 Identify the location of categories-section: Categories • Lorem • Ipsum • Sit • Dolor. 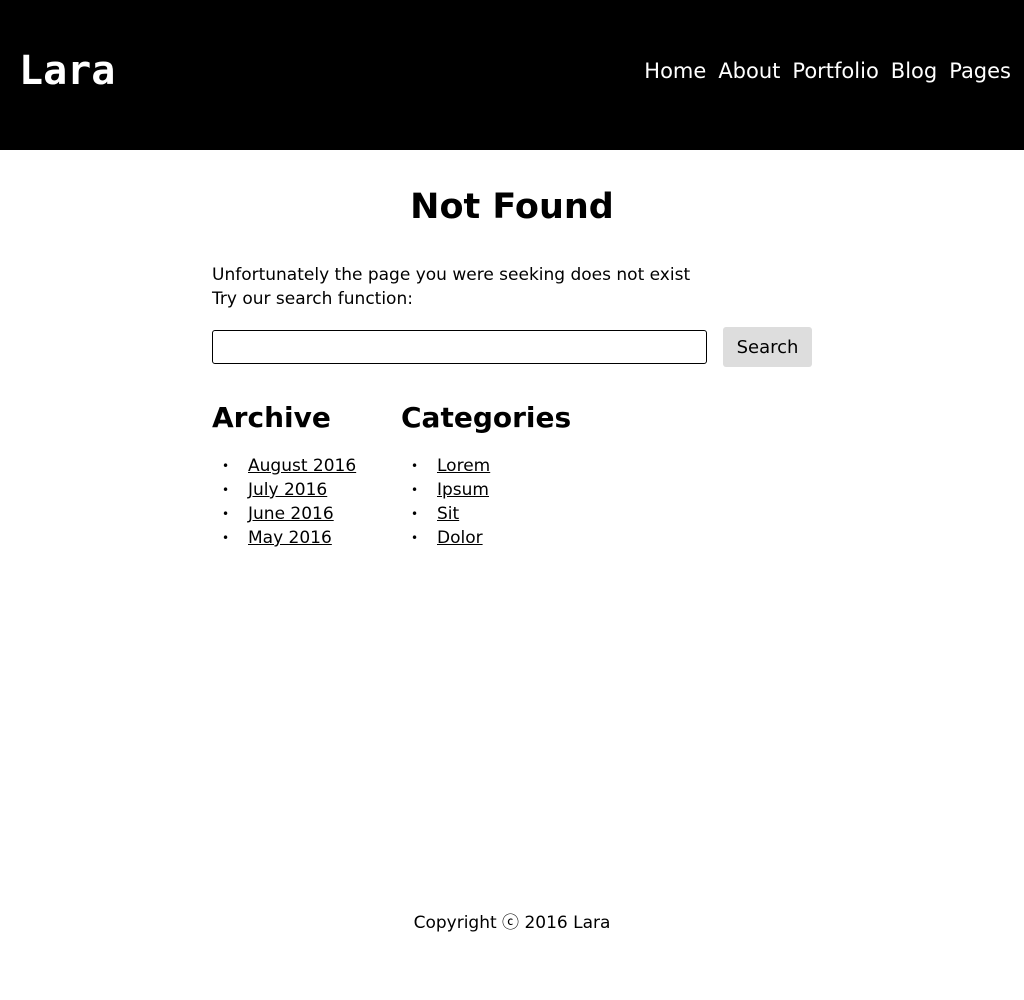
(486, 474).